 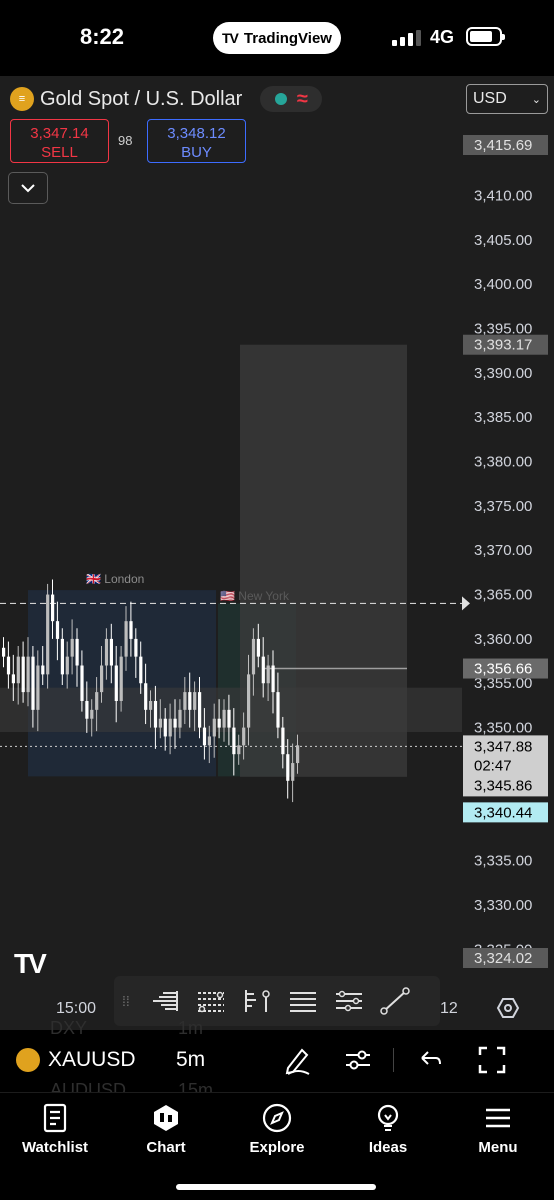 What do you see at coordinates (166, 1129) in the screenshot?
I see `tab-chart: Chart` at bounding box center [166, 1129].